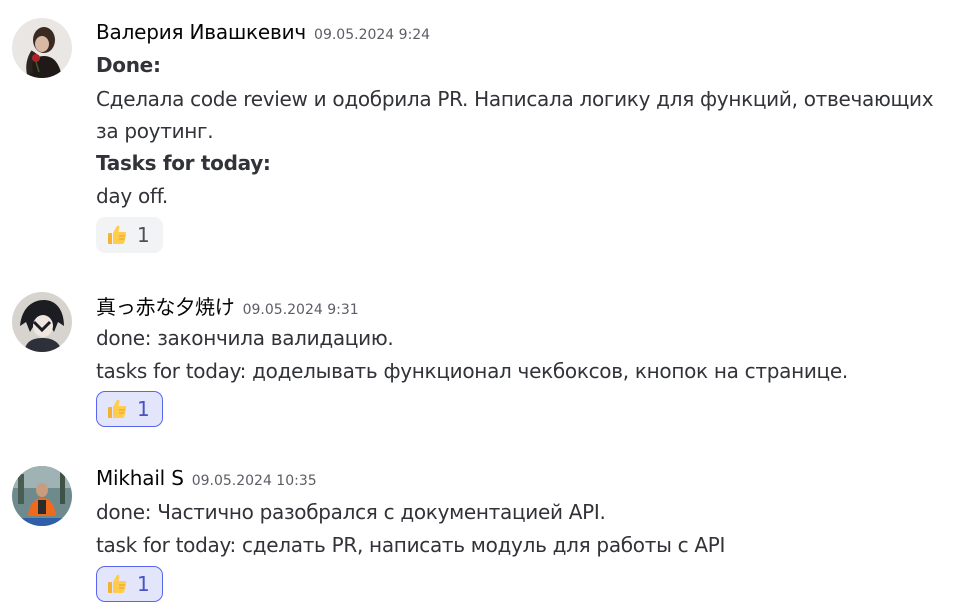 The image size is (961, 612). What do you see at coordinates (254, 481) in the screenshot?
I see `timestamp: 09.05.2024 10:35` at bounding box center [254, 481].